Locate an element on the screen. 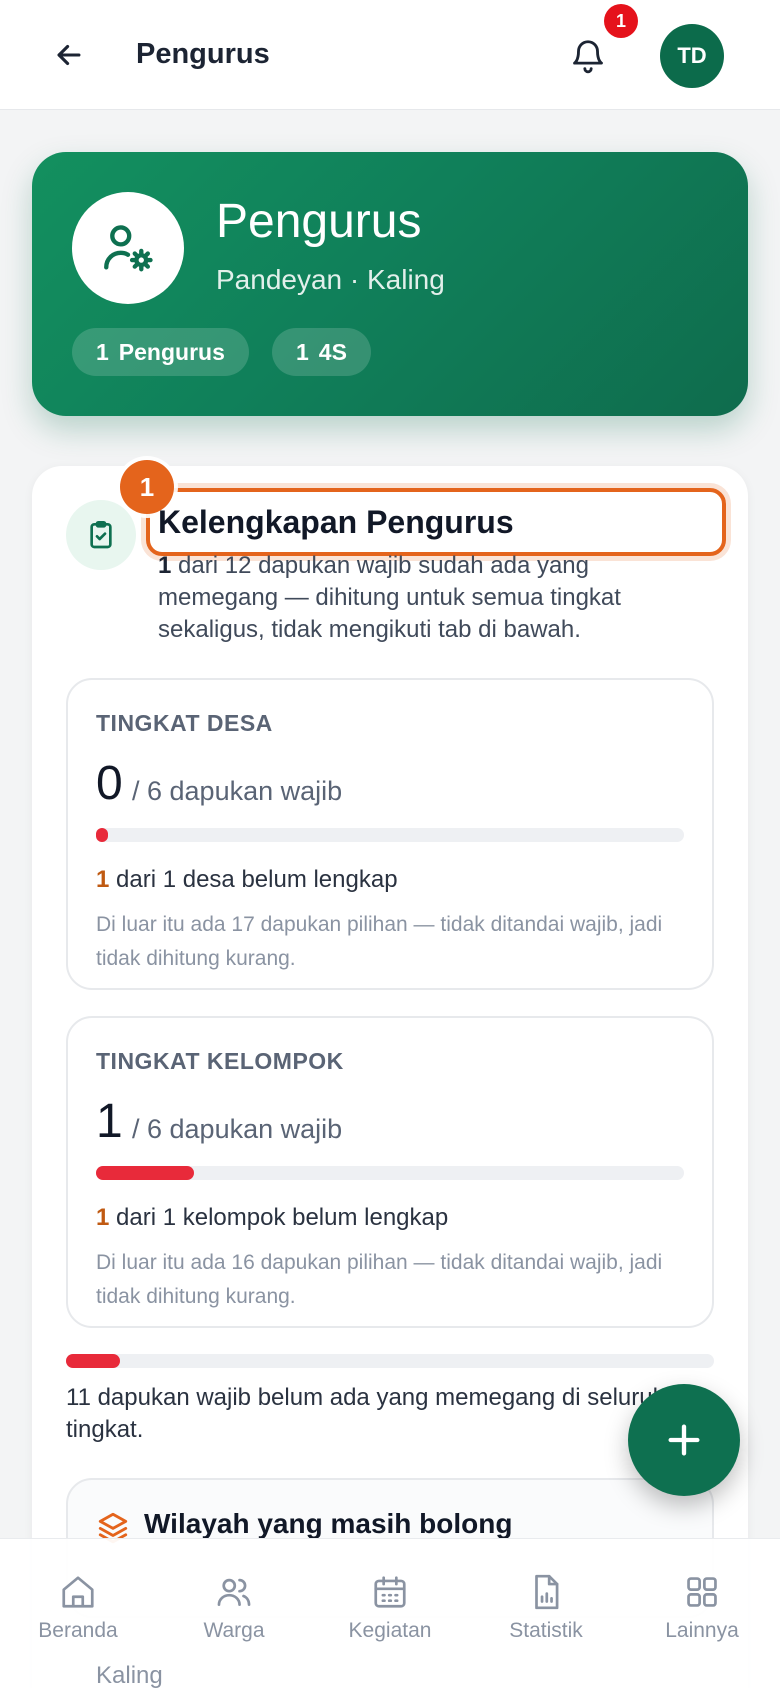  chart-icon is located at coordinates (547, 1592).